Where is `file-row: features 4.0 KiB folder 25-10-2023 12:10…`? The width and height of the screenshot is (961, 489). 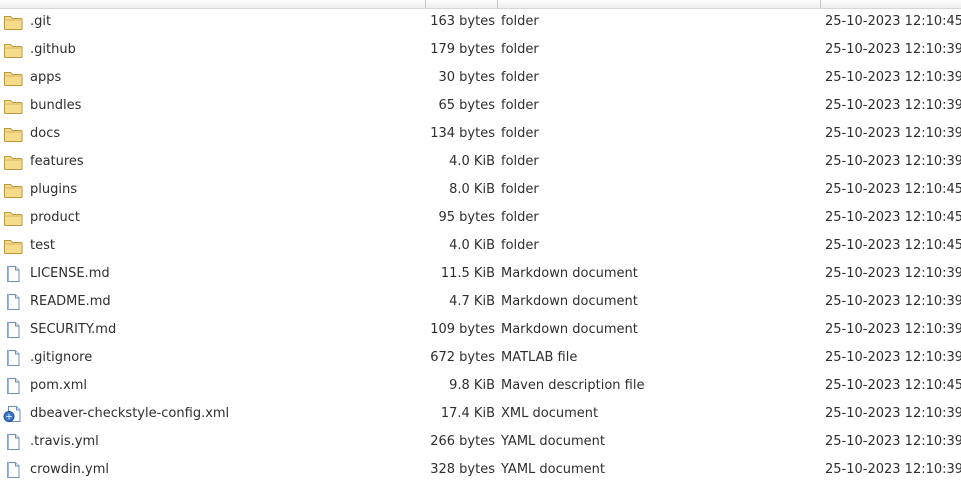 file-row: features 4.0 KiB folder 25-10-2023 12:10… is located at coordinates (480, 162).